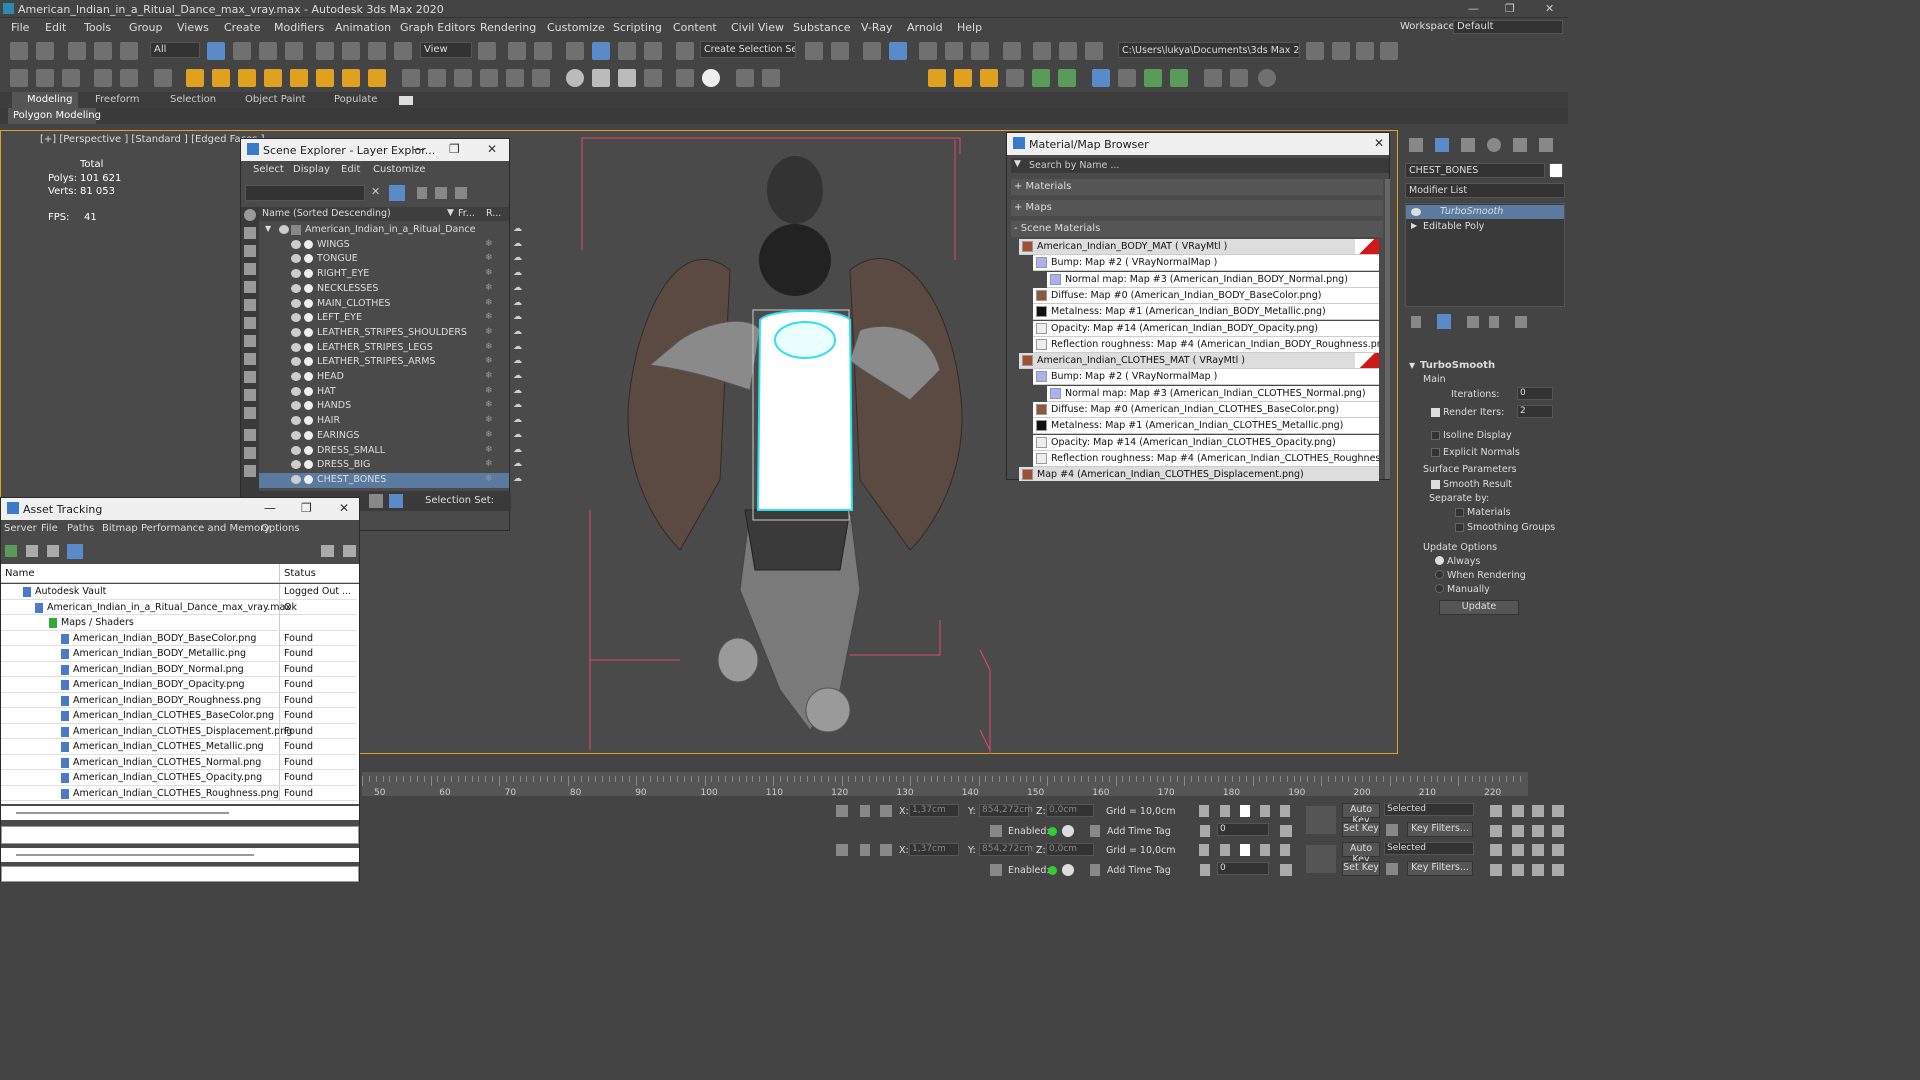  I want to click on iterations-spinner: 0, so click(1535, 393).